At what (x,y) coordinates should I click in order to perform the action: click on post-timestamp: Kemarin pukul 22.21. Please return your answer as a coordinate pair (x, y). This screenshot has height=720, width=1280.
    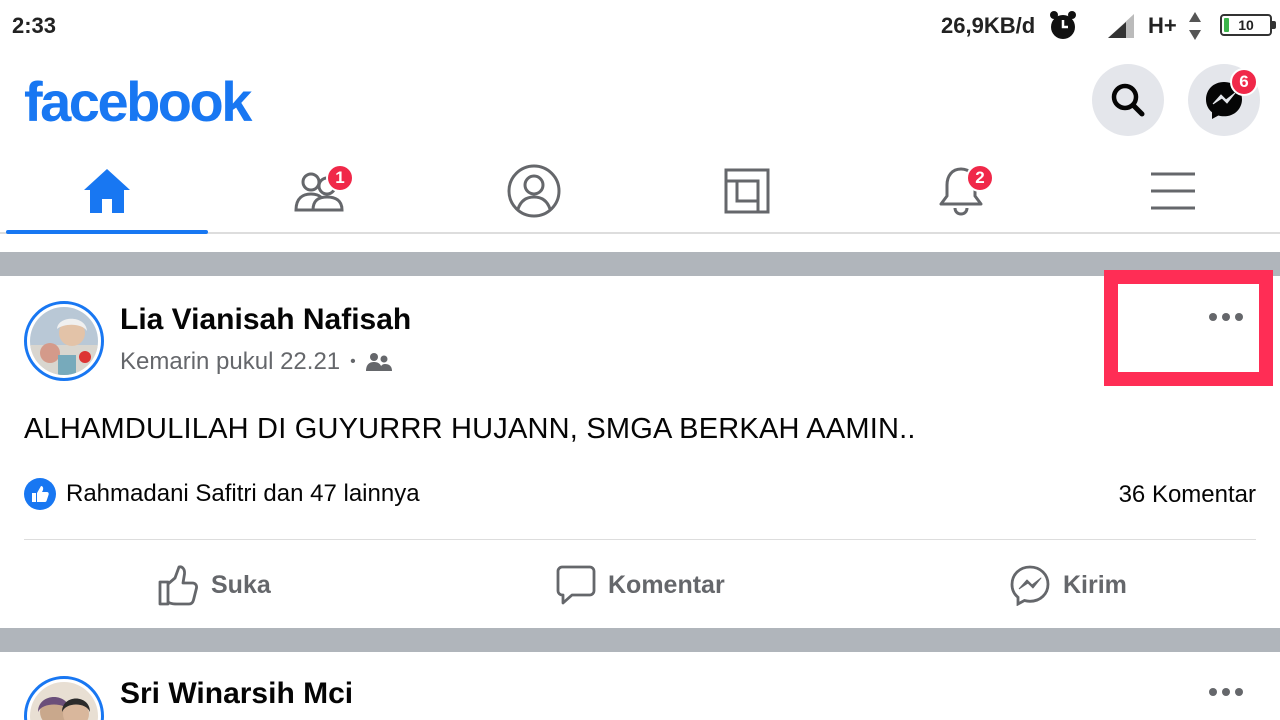
    Looking at the image, I should click on (230, 362).